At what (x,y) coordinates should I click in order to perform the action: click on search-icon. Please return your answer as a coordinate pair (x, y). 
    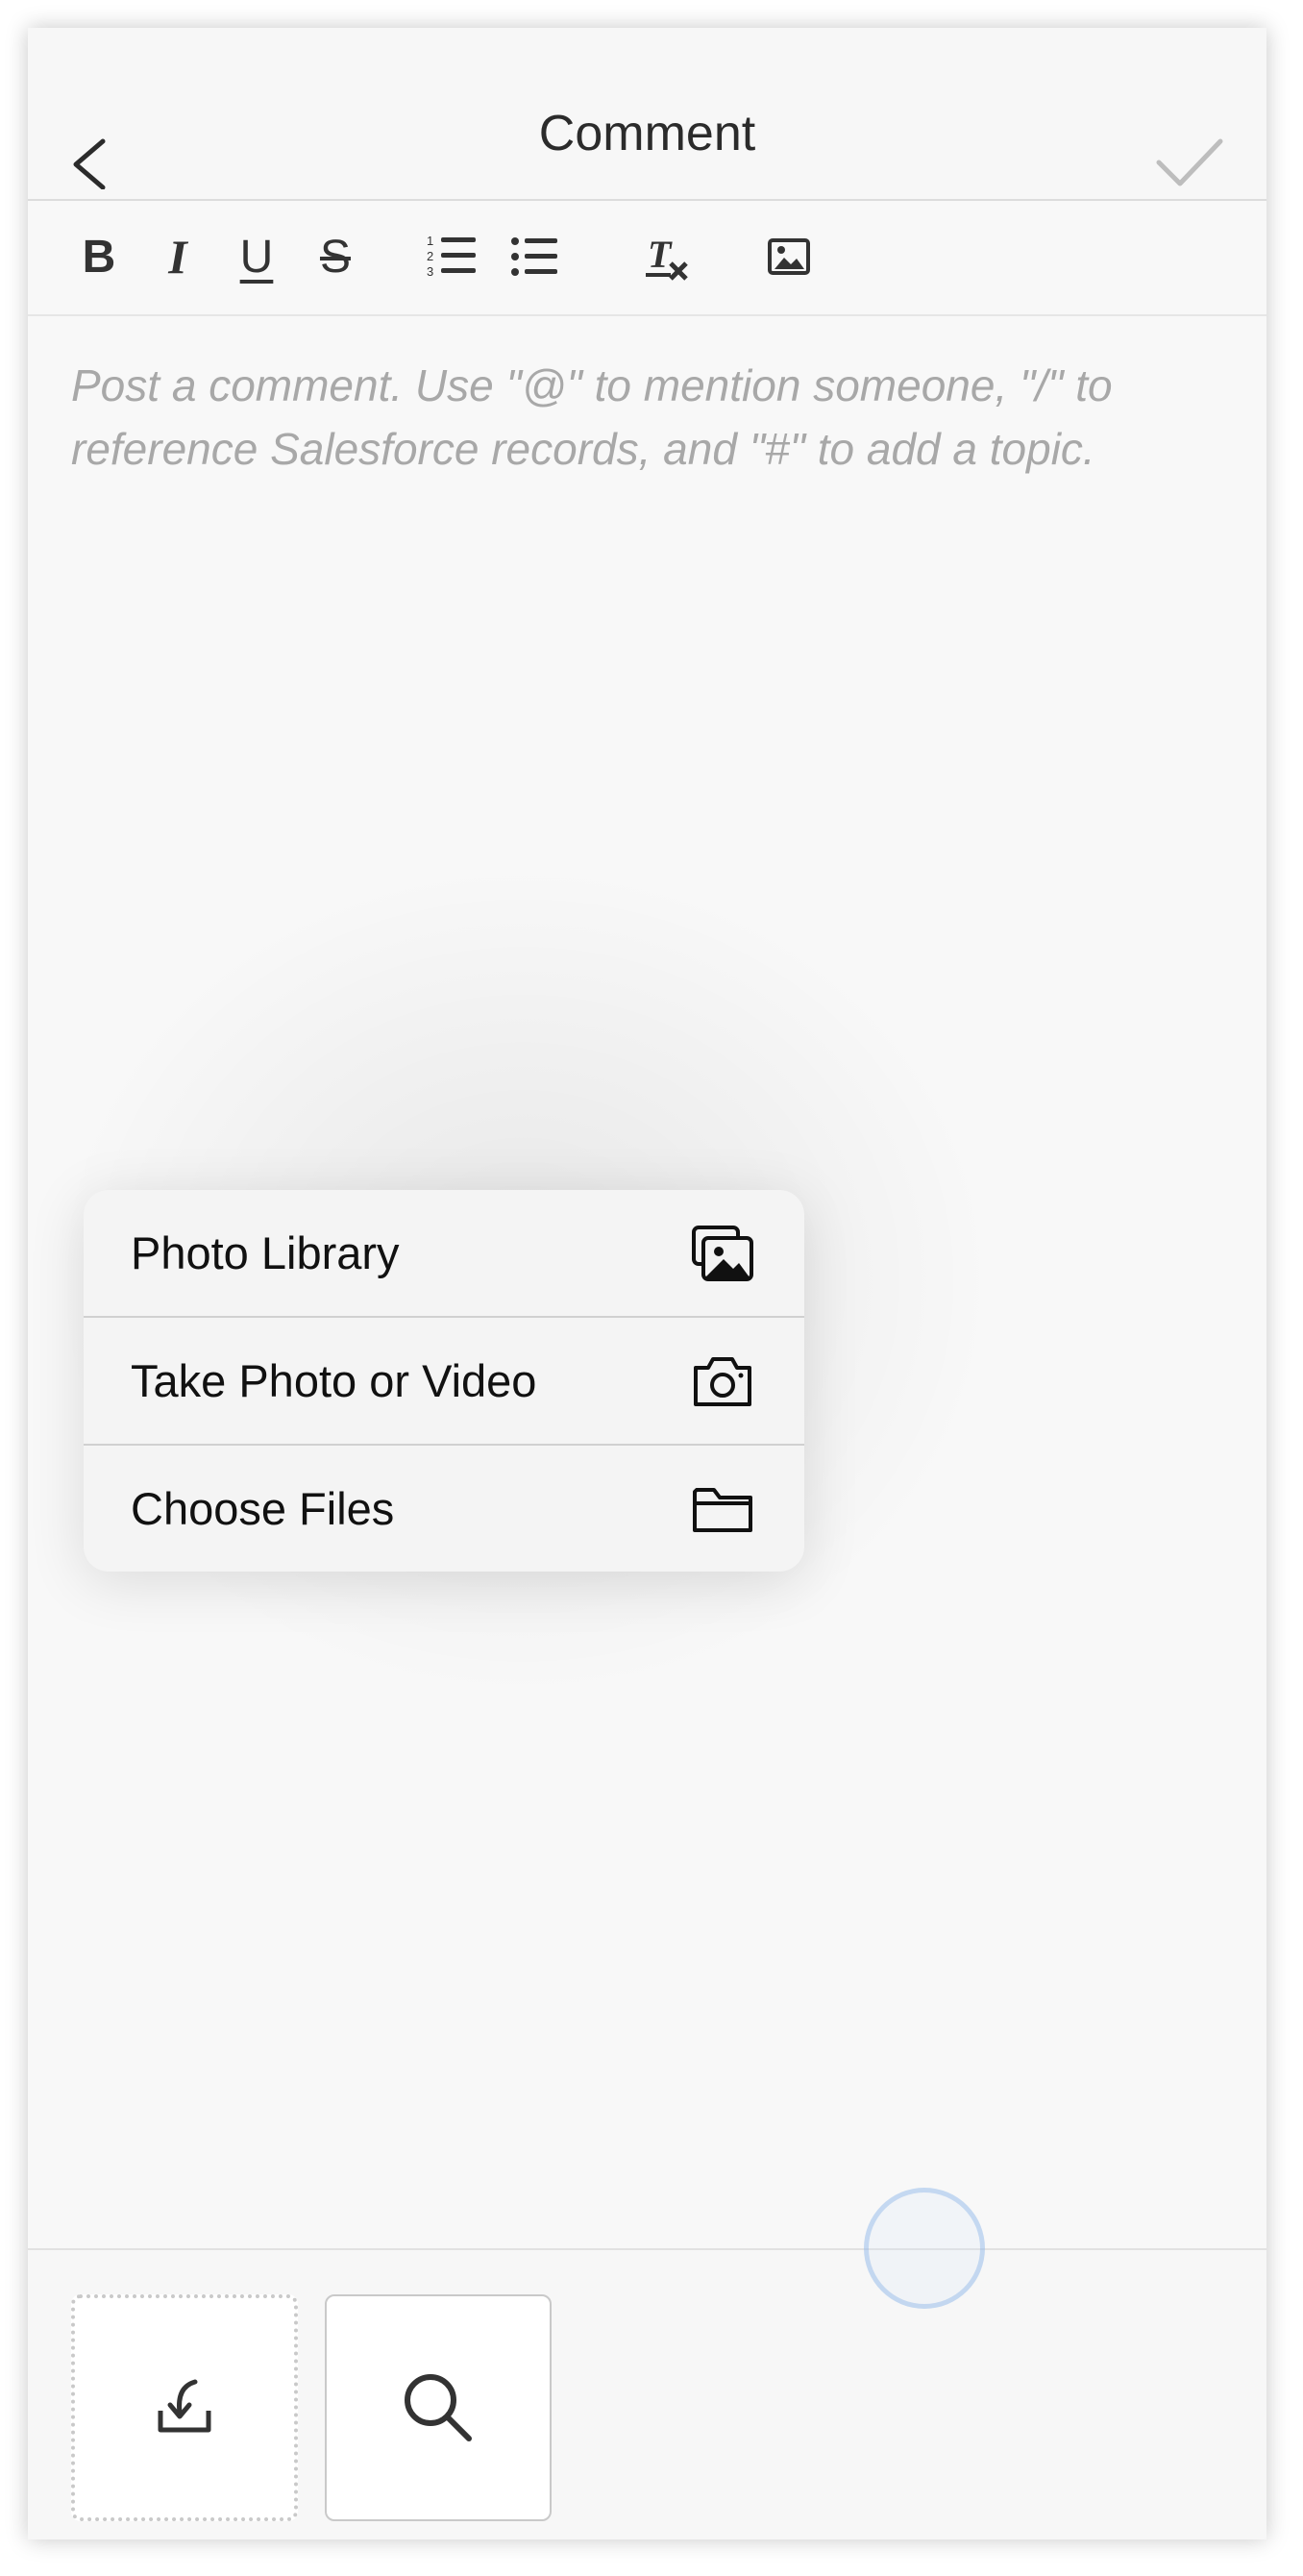
    Looking at the image, I should click on (439, 2408).